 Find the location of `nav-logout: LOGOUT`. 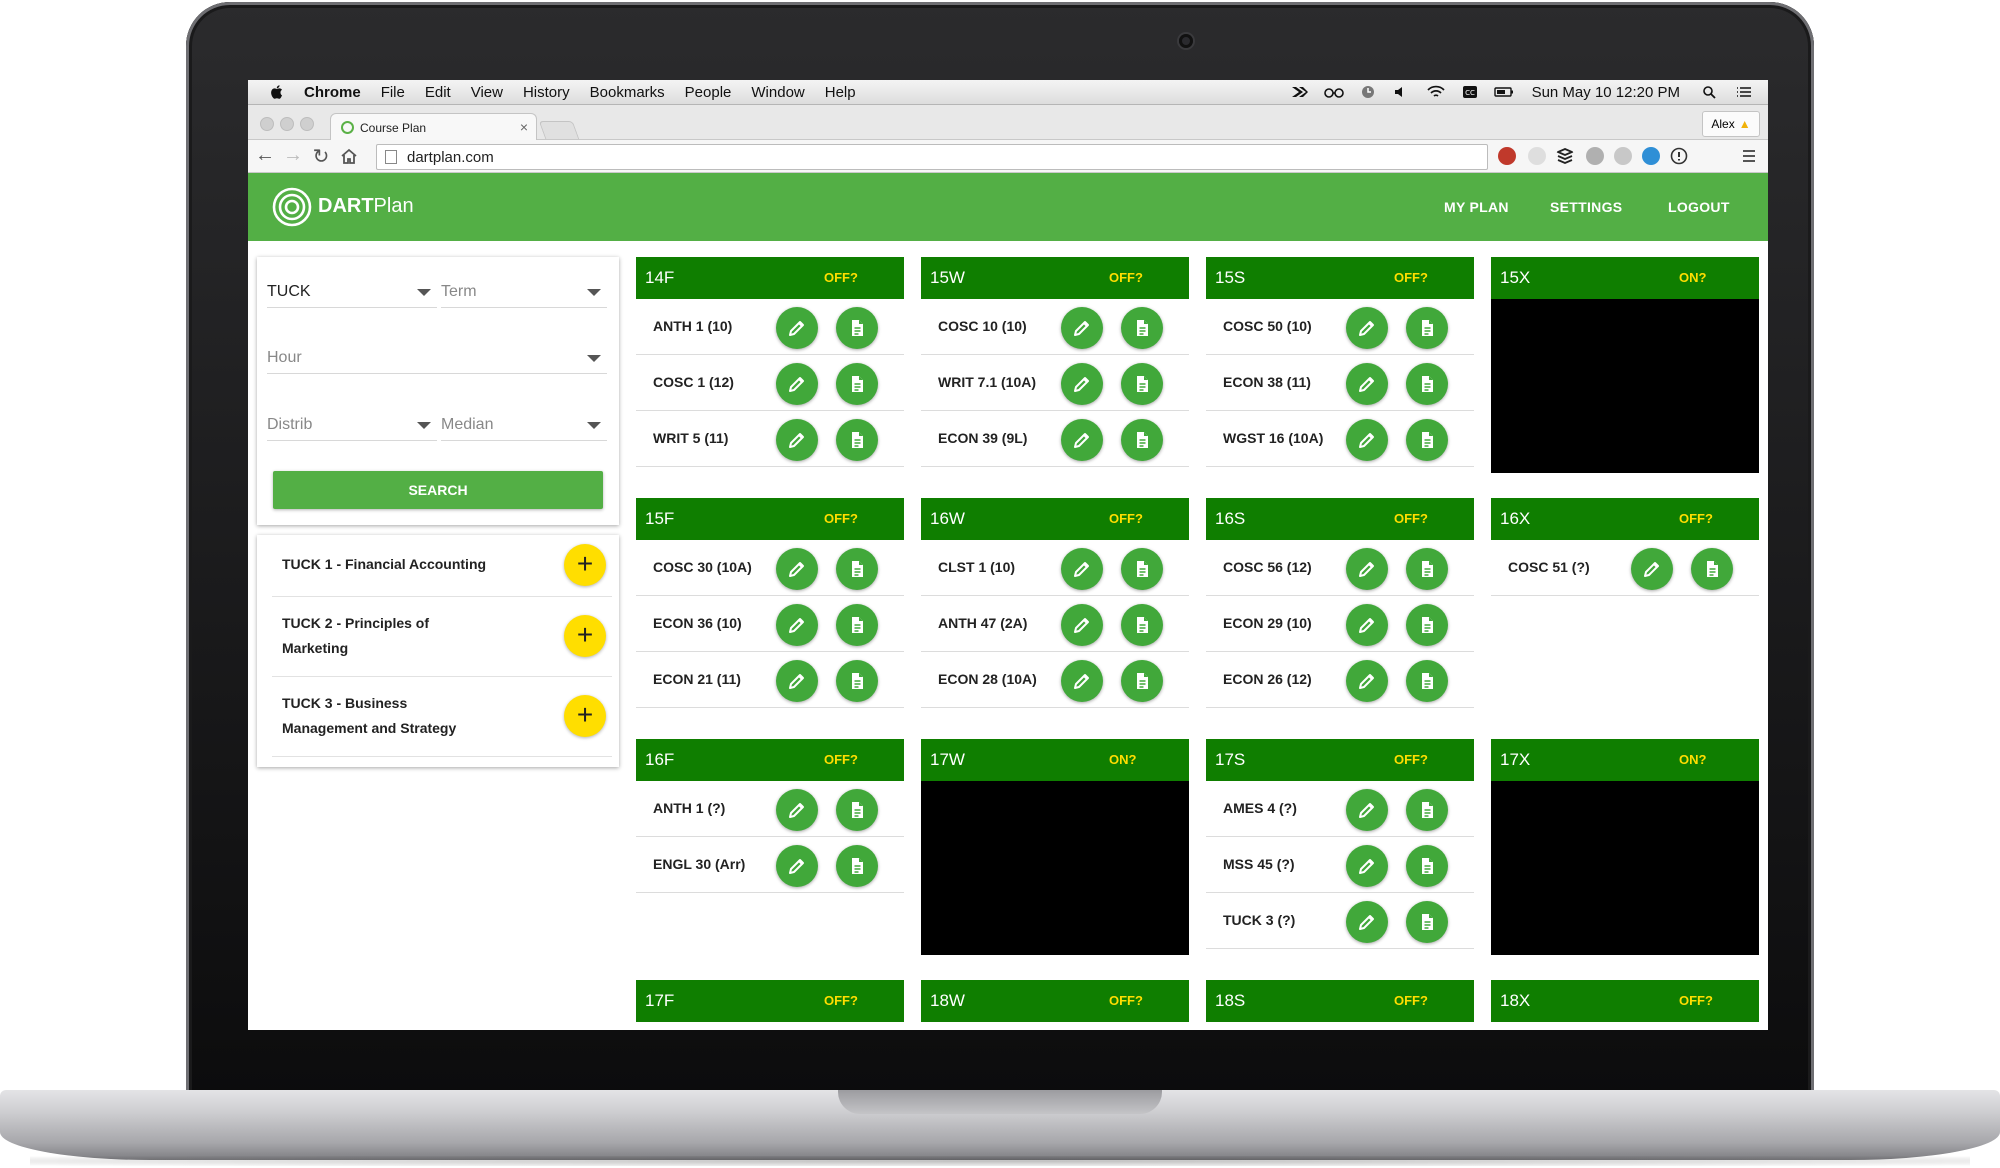

nav-logout: LOGOUT is located at coordinates (1699, 207).